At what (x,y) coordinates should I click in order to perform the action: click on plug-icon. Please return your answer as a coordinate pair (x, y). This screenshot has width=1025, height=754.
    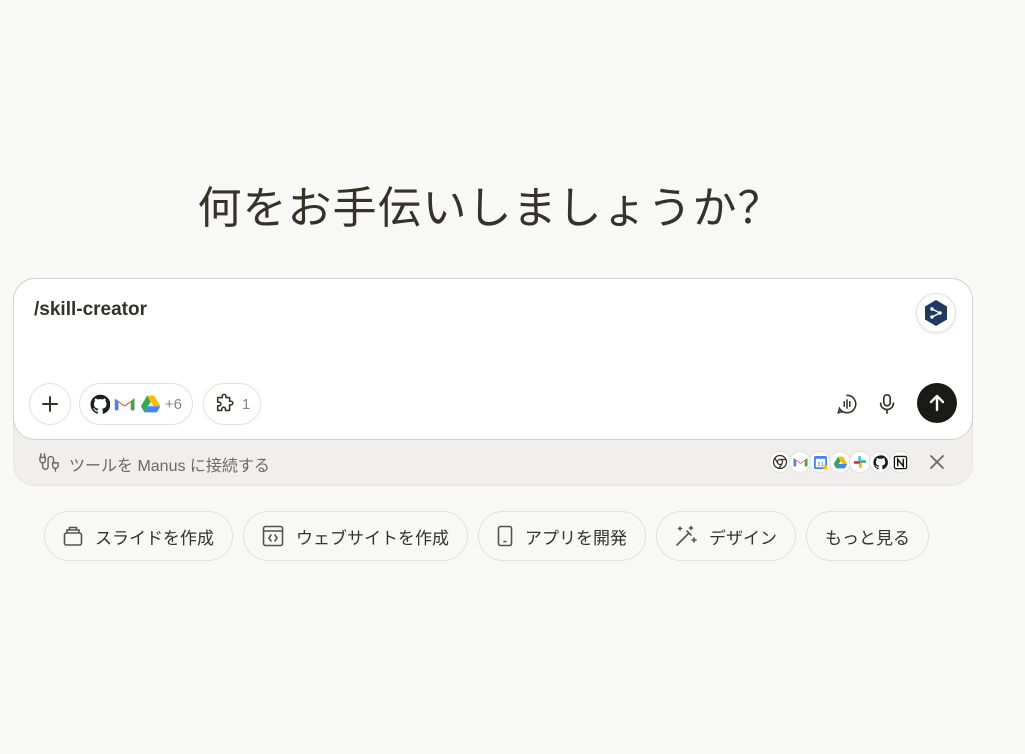
    Looking at the image, I should click on (49, 462).